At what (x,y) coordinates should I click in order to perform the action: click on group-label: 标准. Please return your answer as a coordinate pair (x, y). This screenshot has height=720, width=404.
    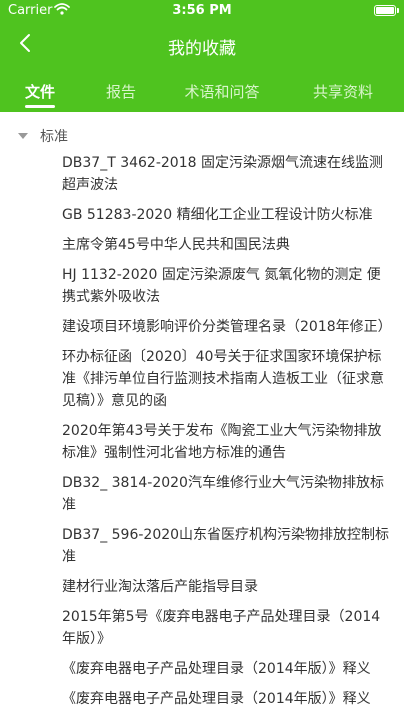
    Looking at the image, I should click on (54, 137).